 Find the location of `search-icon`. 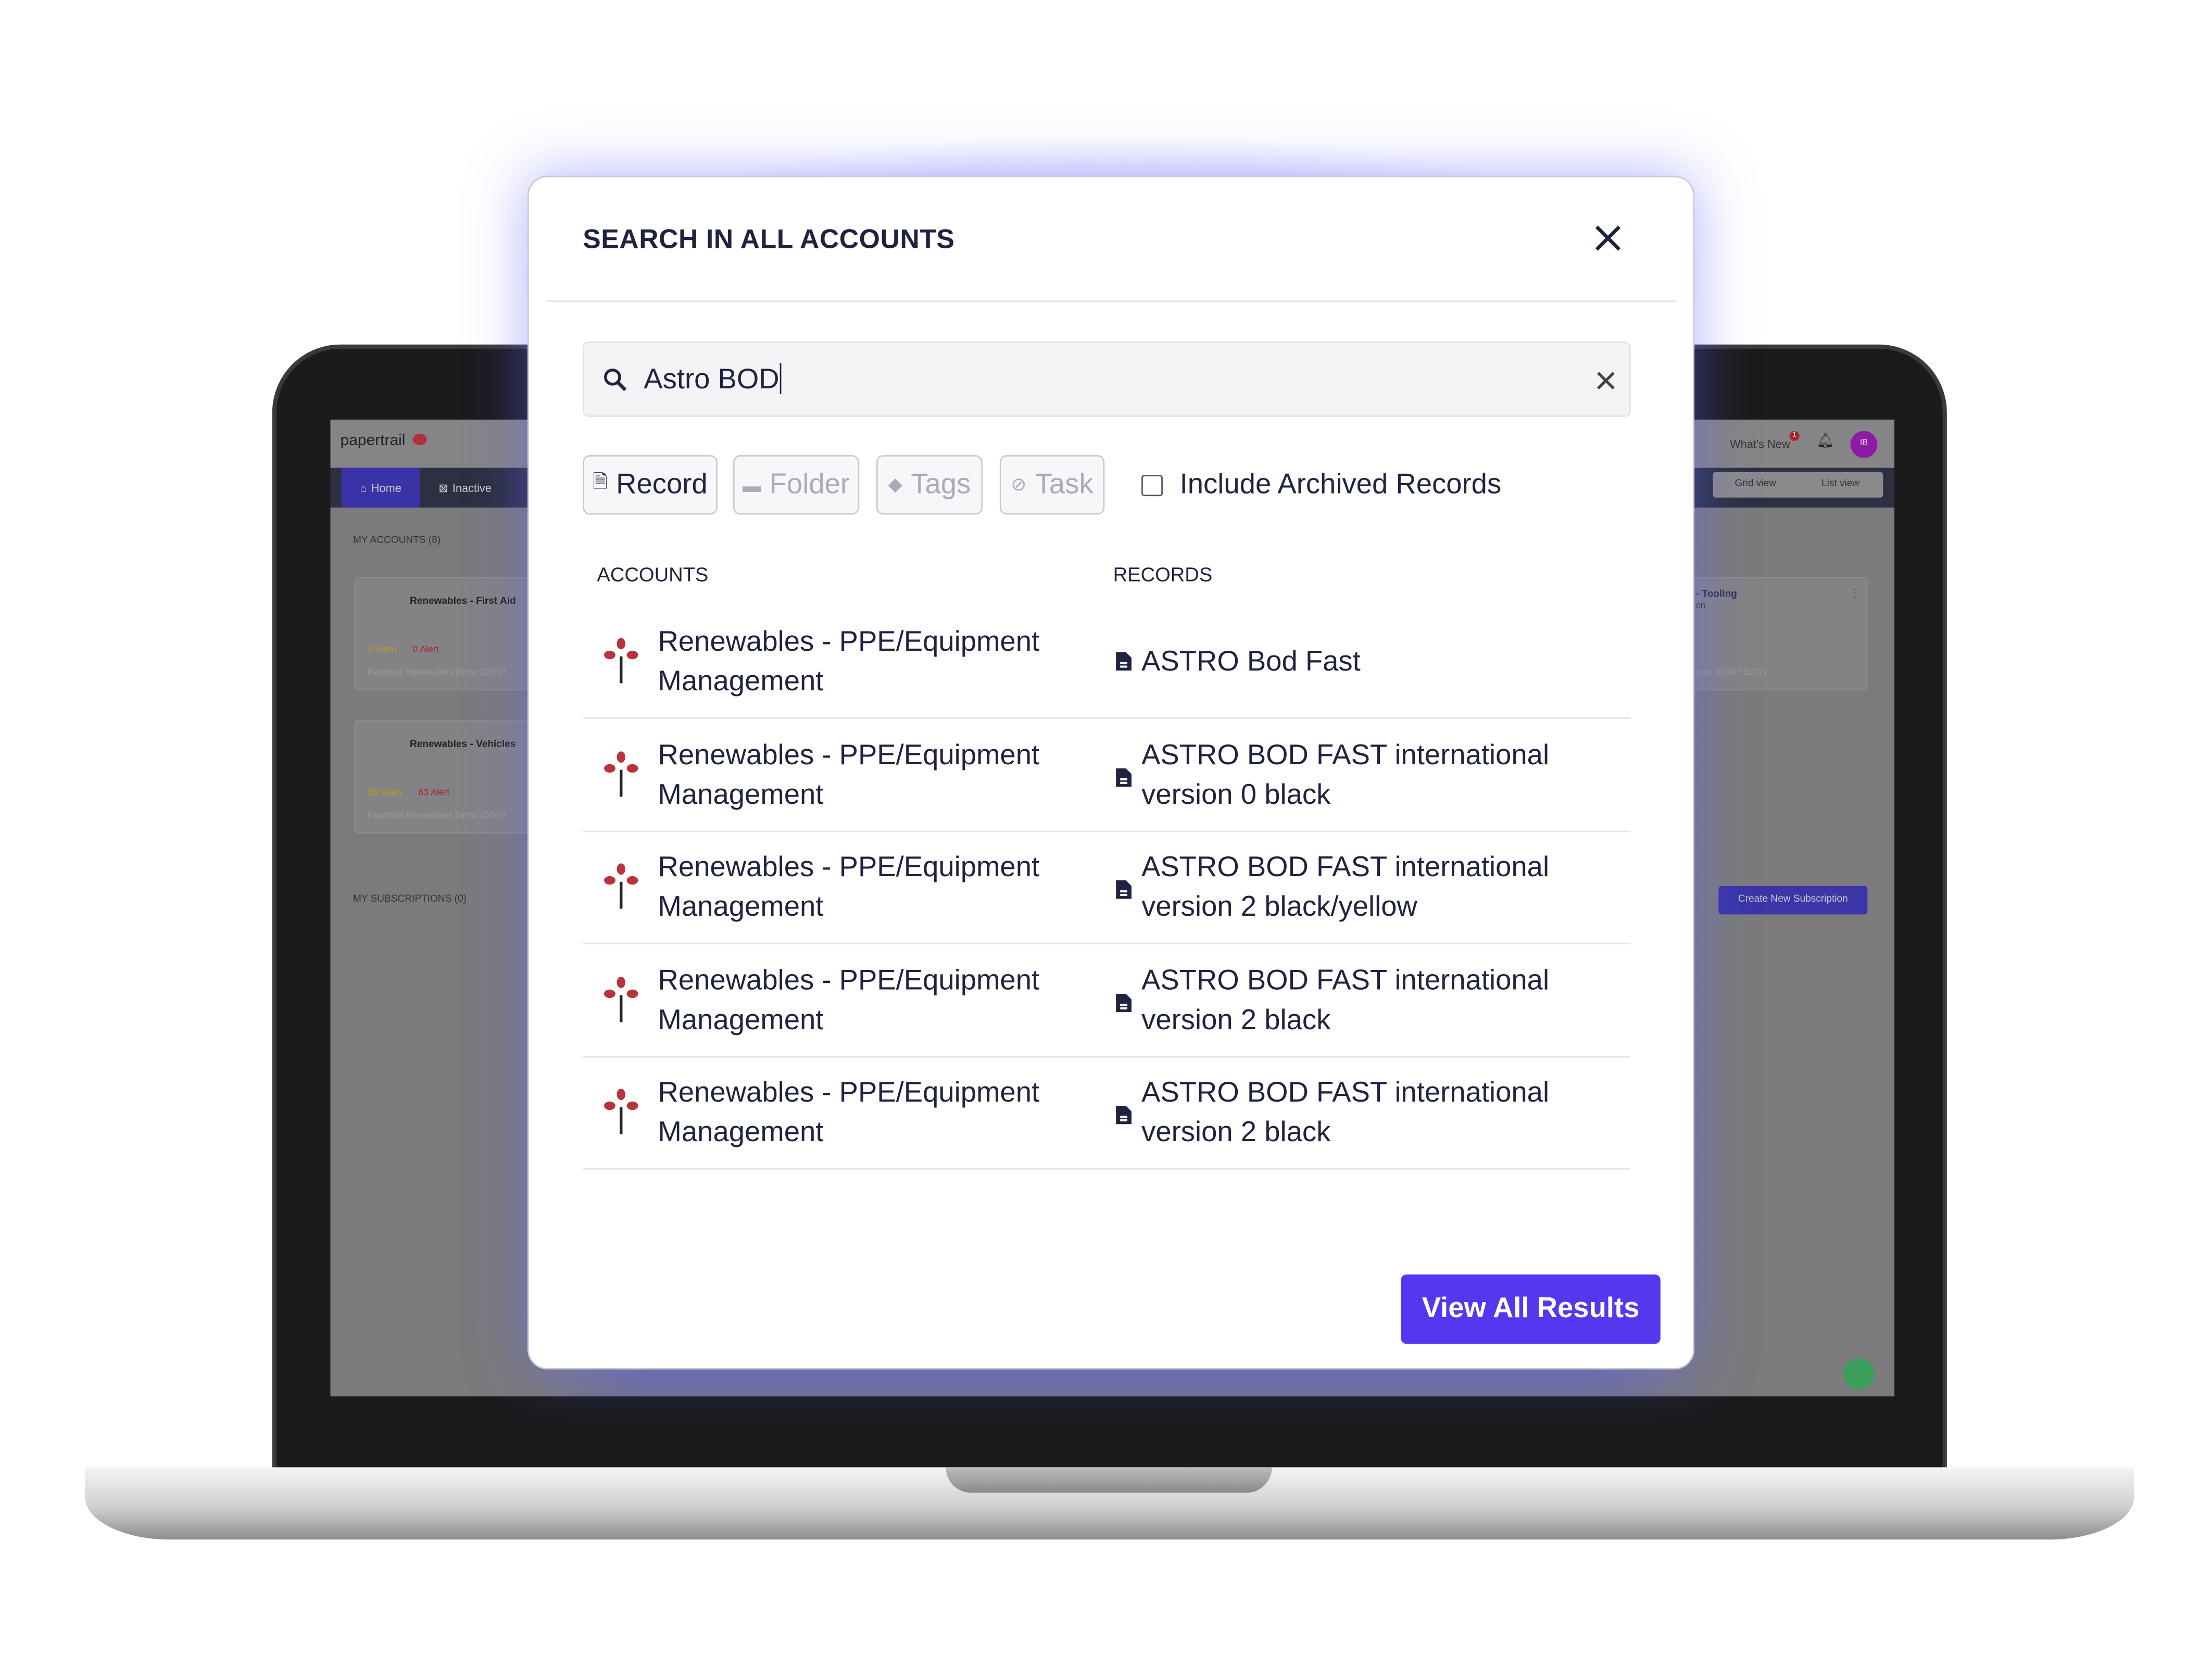

search-icon is located at coordinates (615, 380).